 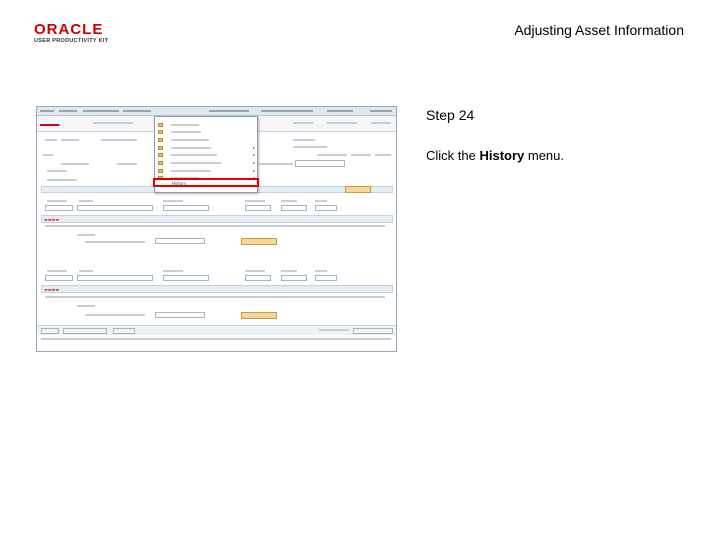 What do you see at coordinates (217, 219) in the screenshot?
I see `chartfields-band-1: ▬▬▬▬` at bounding box center [217, 219].